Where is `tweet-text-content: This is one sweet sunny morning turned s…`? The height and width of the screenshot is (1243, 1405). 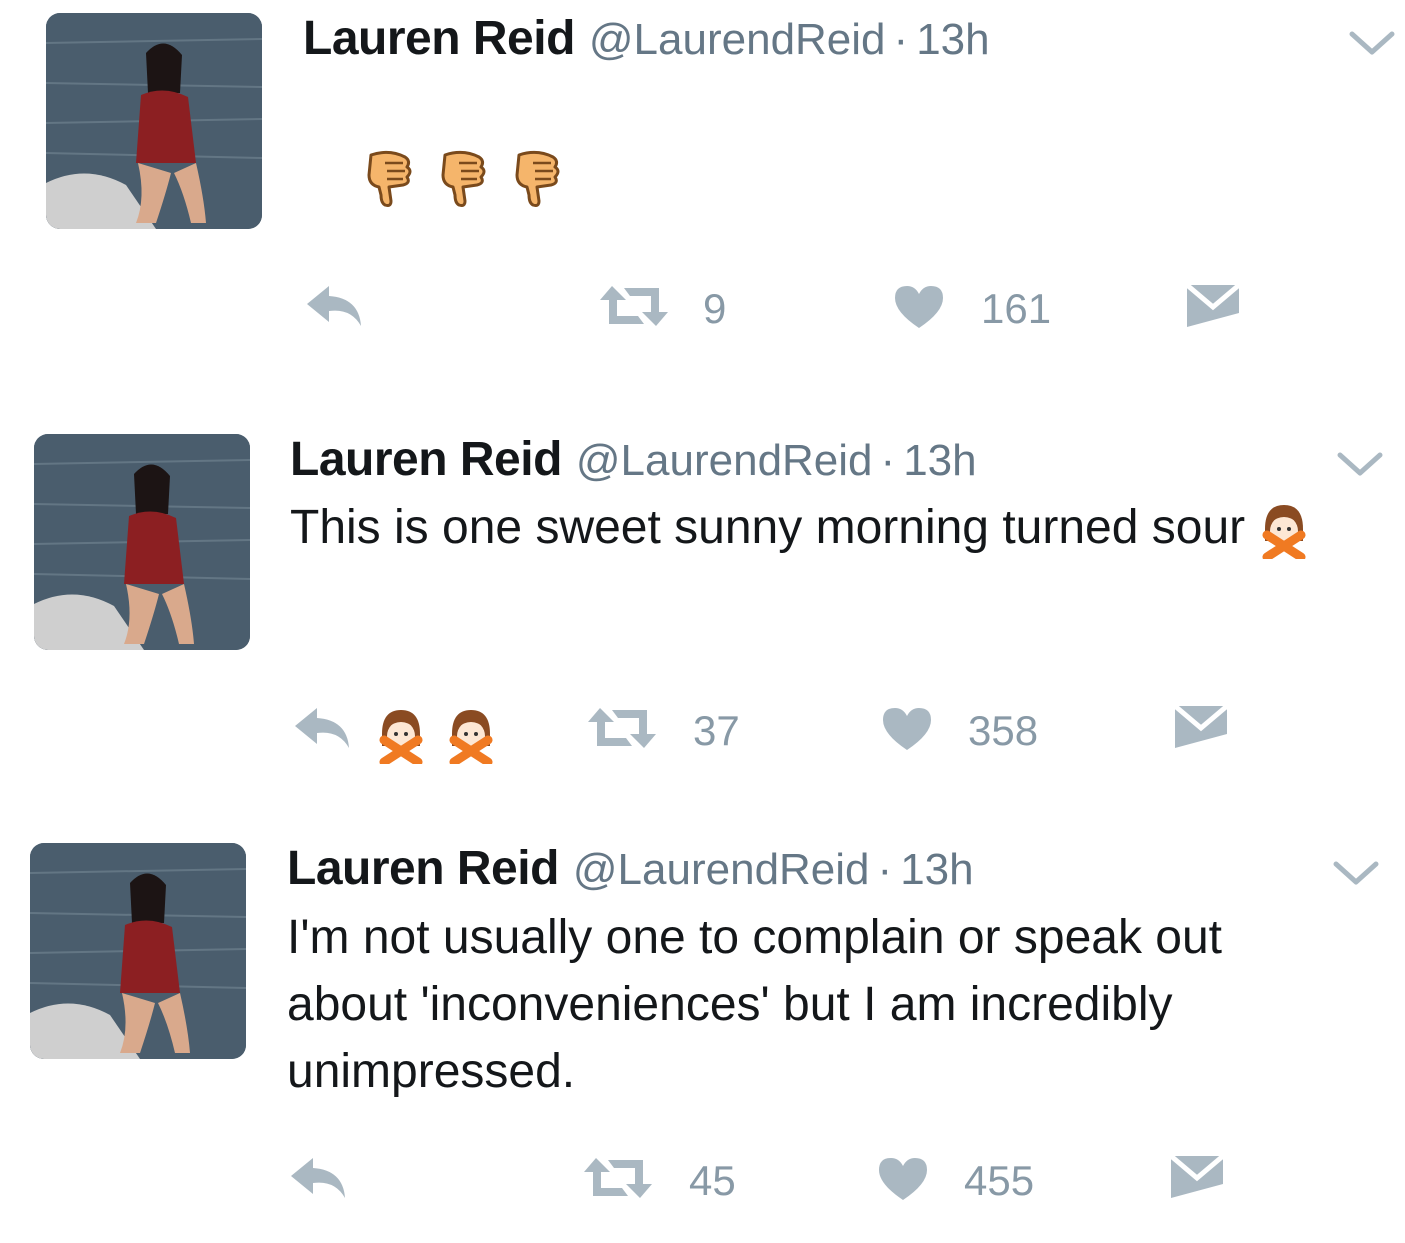
tweet-text-content: This is one sweet sunny morning turned s… is located at coordinates (768, 527).